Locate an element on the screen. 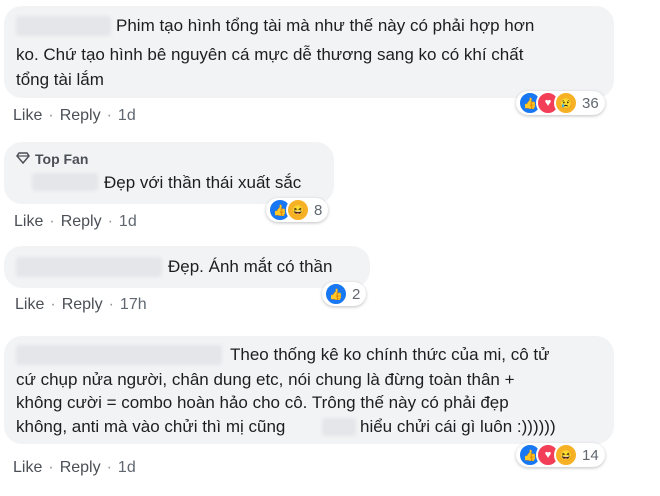 This screenshot has height=496, width=660. comment-actions: Like · Reply · 17h is located at coordinates (81, 305).